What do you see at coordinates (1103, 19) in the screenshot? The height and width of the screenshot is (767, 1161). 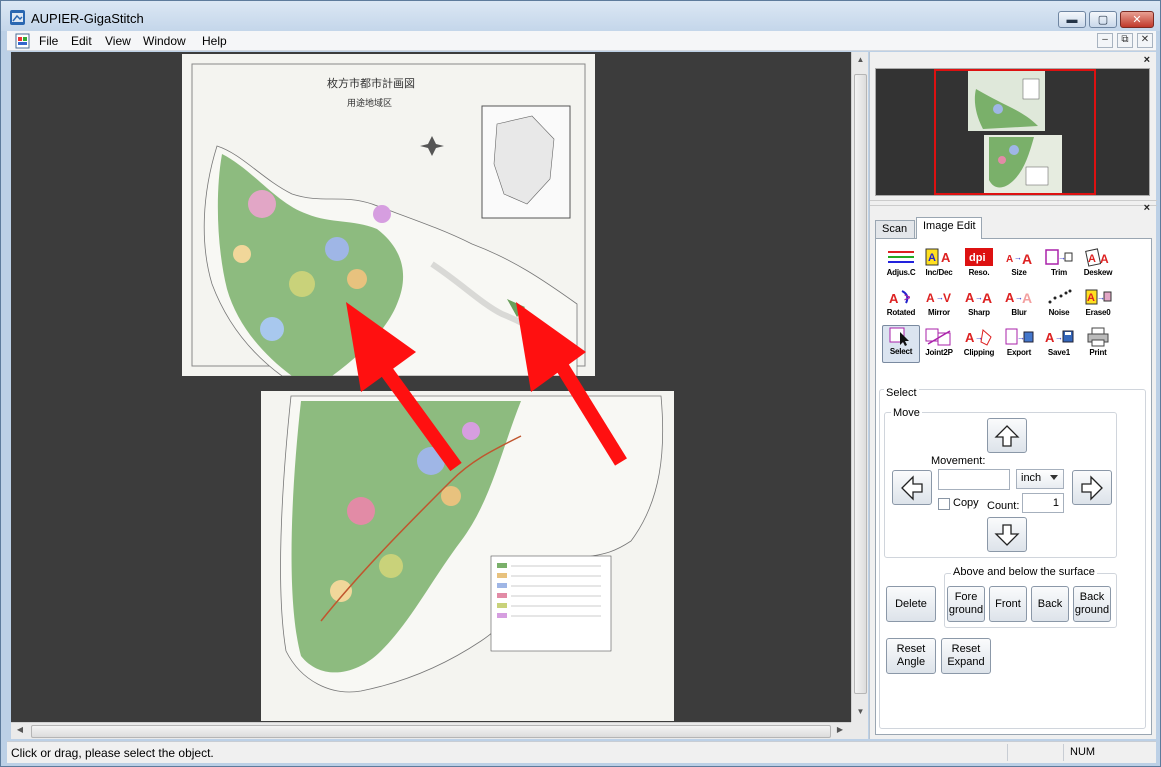 I see `maximize-button: ▢` at bounding box center [1103, 19].